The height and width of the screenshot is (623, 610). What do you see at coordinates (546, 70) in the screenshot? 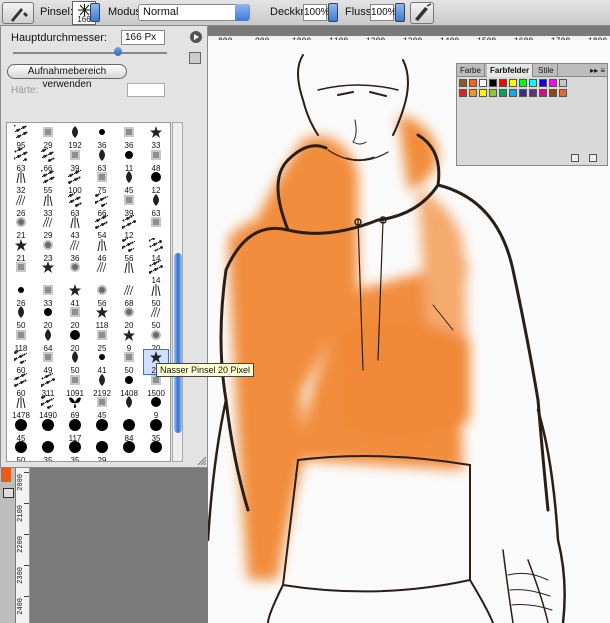
I see `tab-stile: Stile` at bounding box center [546, 70].